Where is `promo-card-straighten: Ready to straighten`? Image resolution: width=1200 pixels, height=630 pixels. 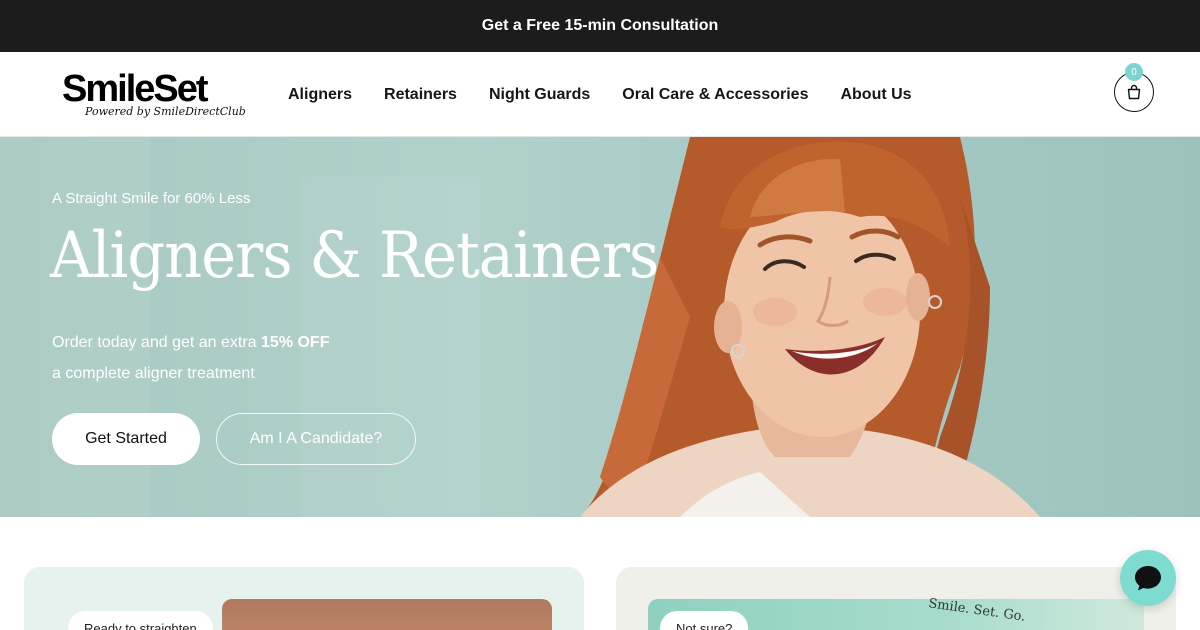 promo-card-straighten: Ready to straighten is located at coordinates (304, 598).